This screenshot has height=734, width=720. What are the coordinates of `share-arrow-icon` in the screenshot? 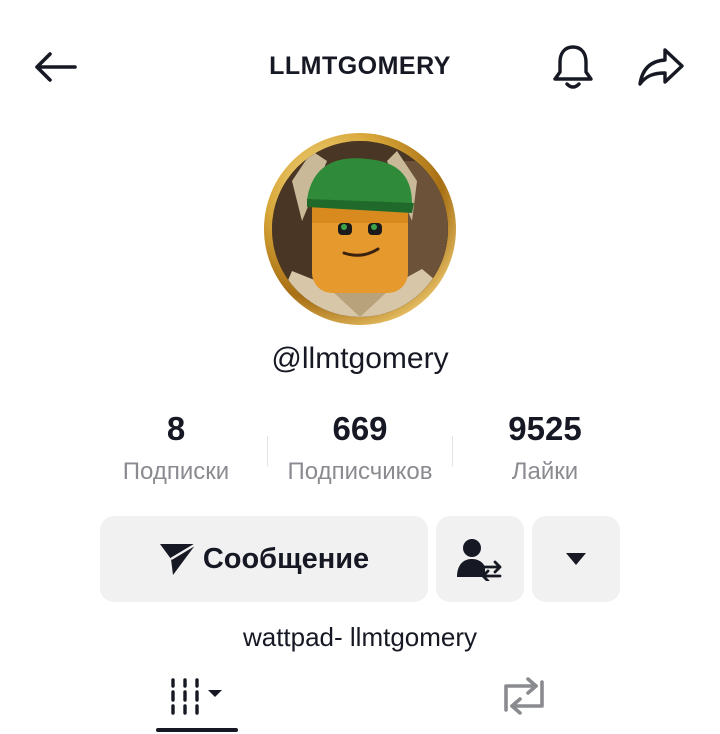 It's located at (661, 67).